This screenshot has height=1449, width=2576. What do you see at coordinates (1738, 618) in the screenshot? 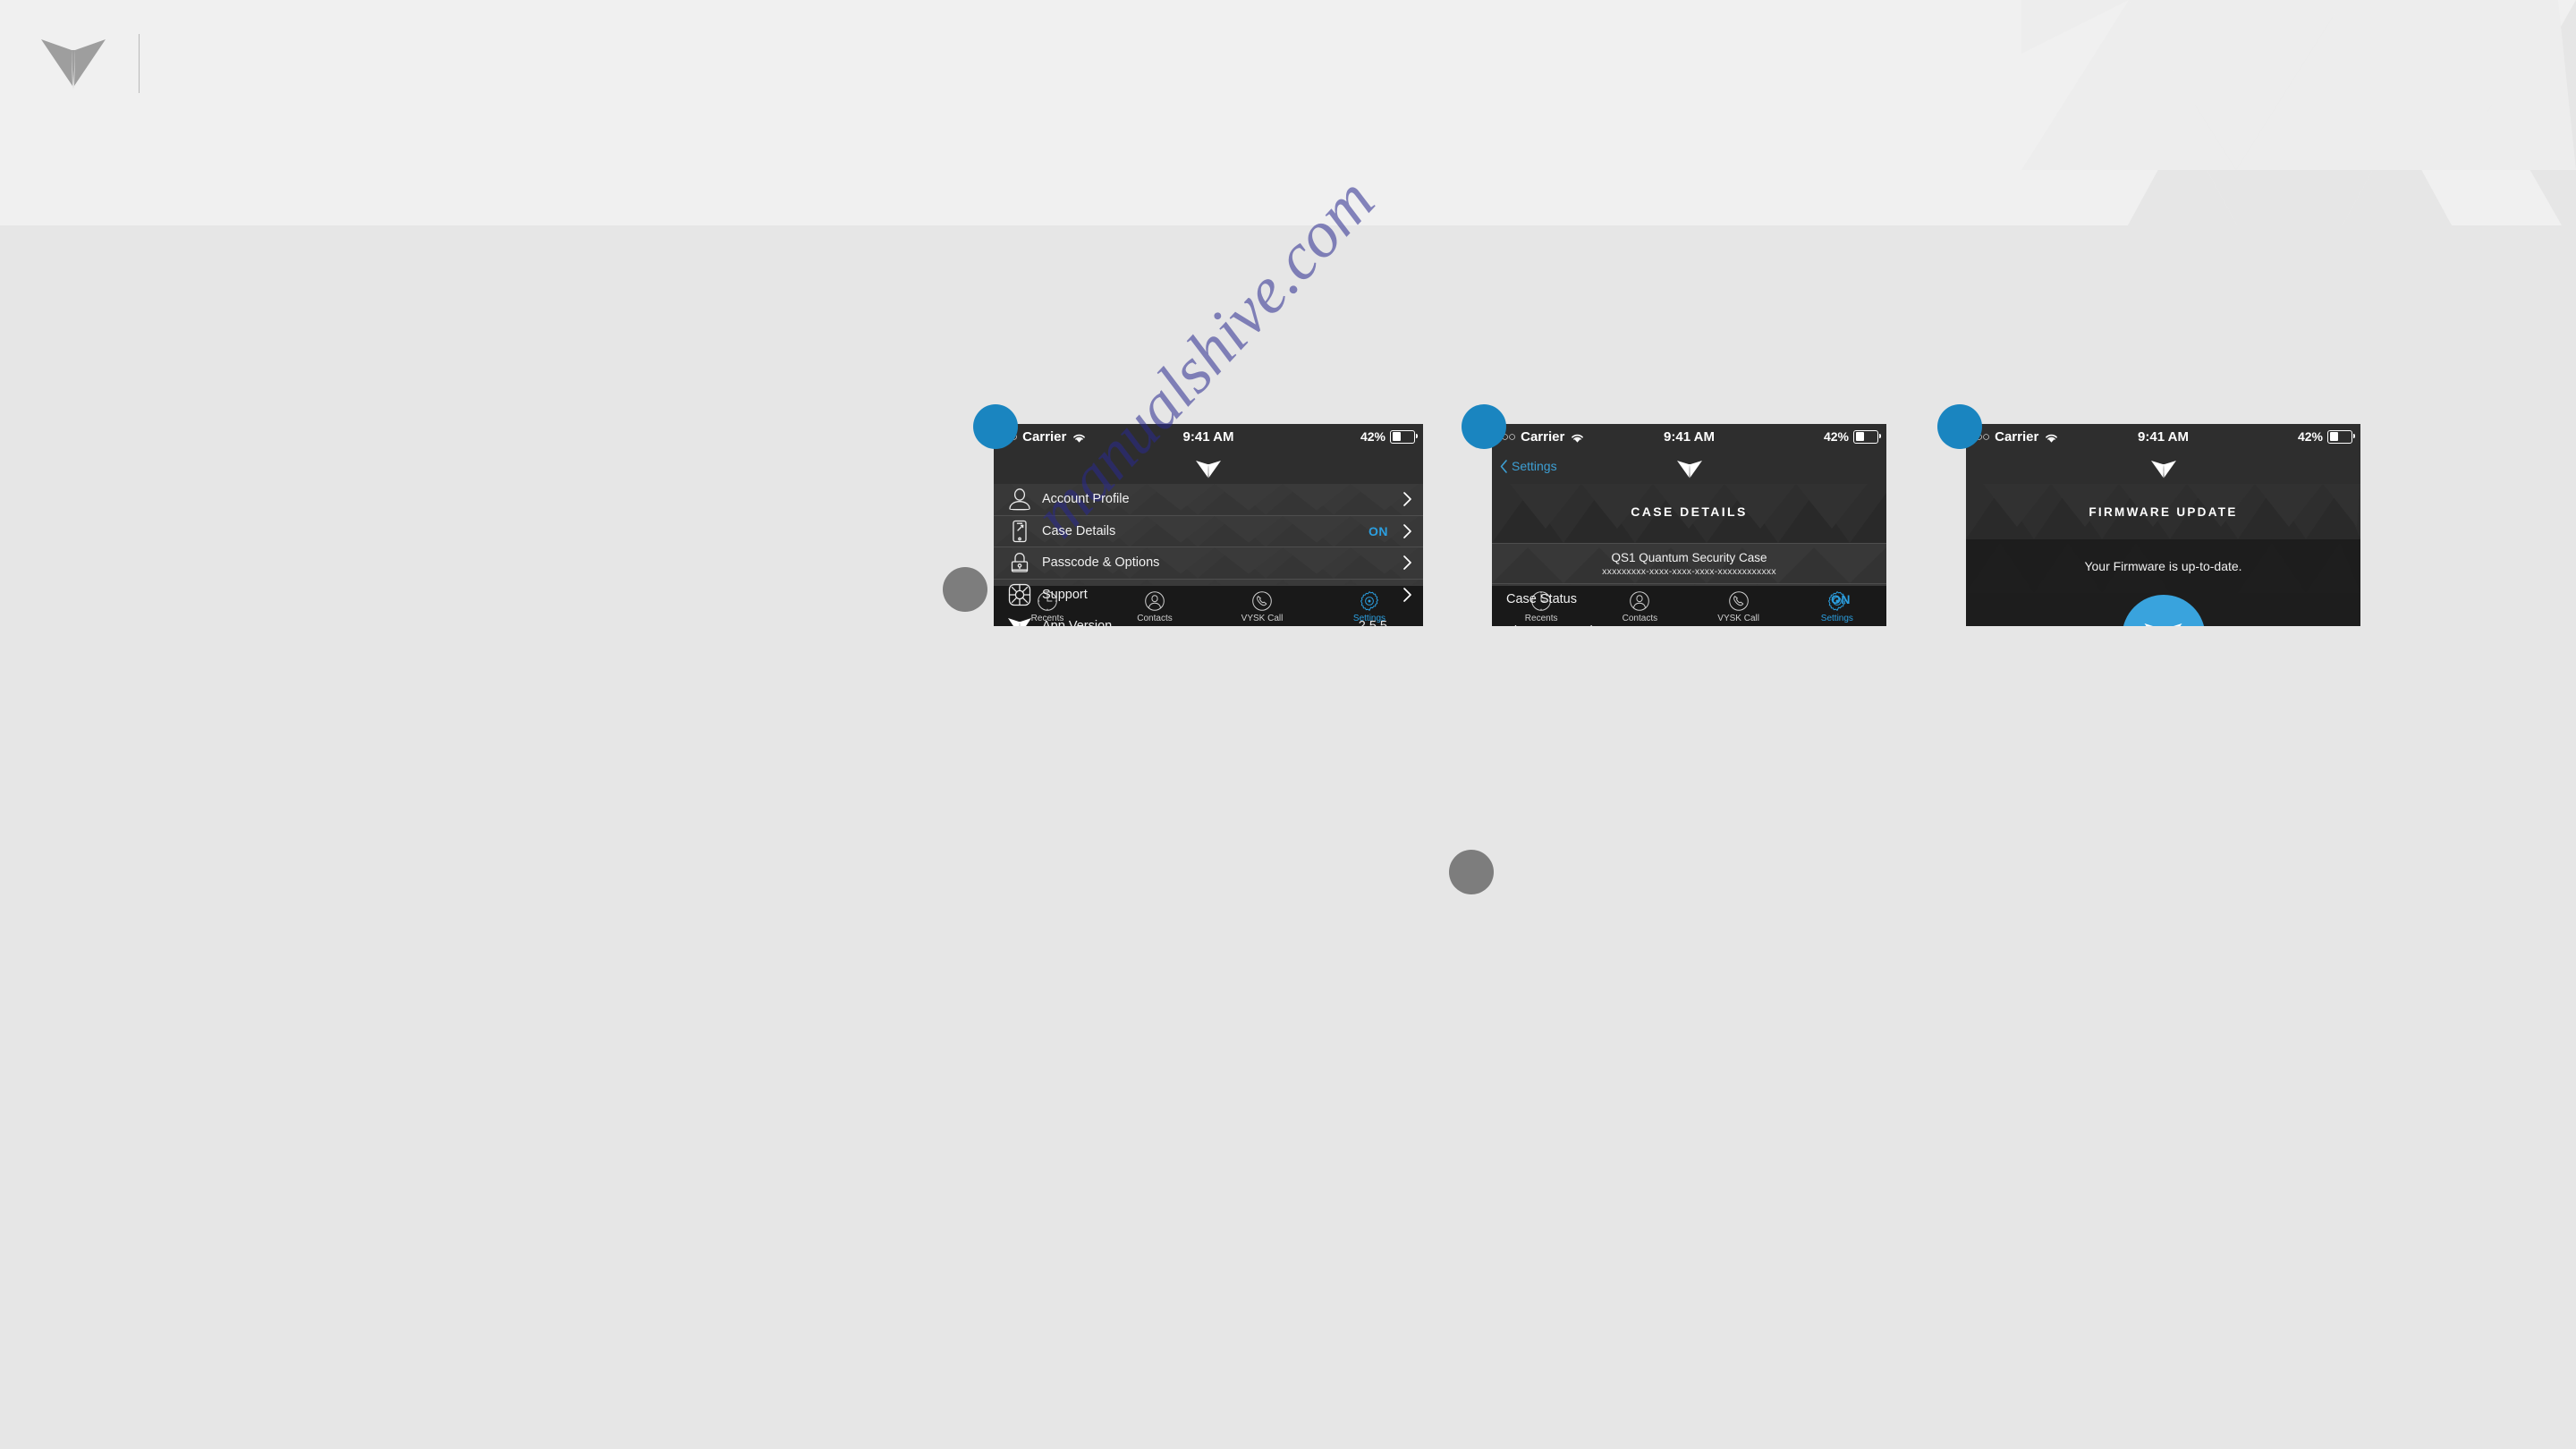
I see `tab-label: VYSK Call` at bounding box center [1738, 618].